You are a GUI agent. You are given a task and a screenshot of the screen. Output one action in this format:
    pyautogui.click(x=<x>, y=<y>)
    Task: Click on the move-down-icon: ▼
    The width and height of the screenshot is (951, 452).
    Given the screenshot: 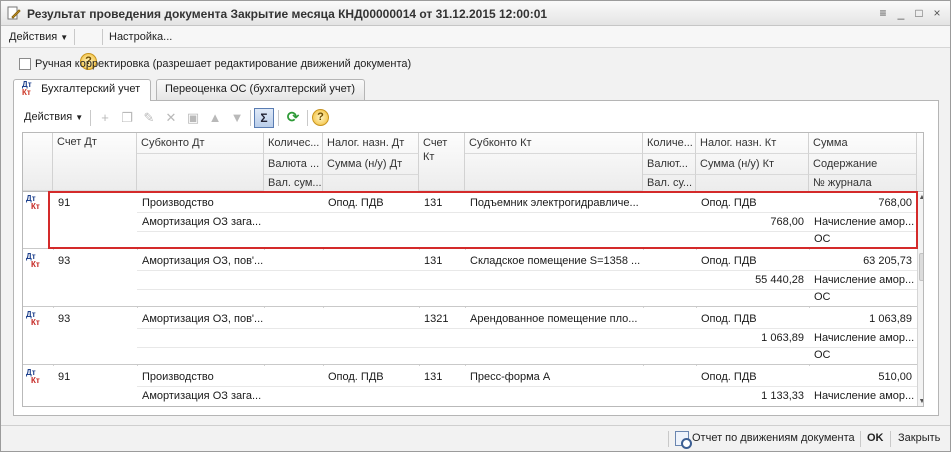 What is the action you would take?
    pyautogui.click(x=237, y=118)
    